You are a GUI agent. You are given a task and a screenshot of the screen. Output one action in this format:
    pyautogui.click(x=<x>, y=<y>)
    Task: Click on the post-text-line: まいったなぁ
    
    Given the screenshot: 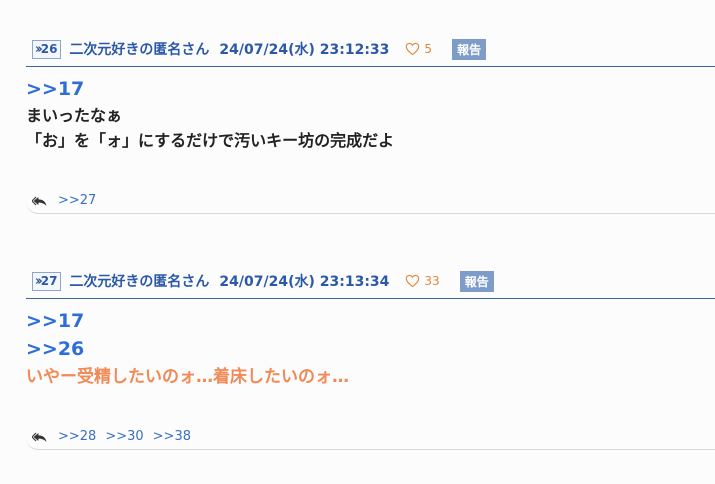 What is the action you would take?
    pyautogui.click(x=74, y=115)
    